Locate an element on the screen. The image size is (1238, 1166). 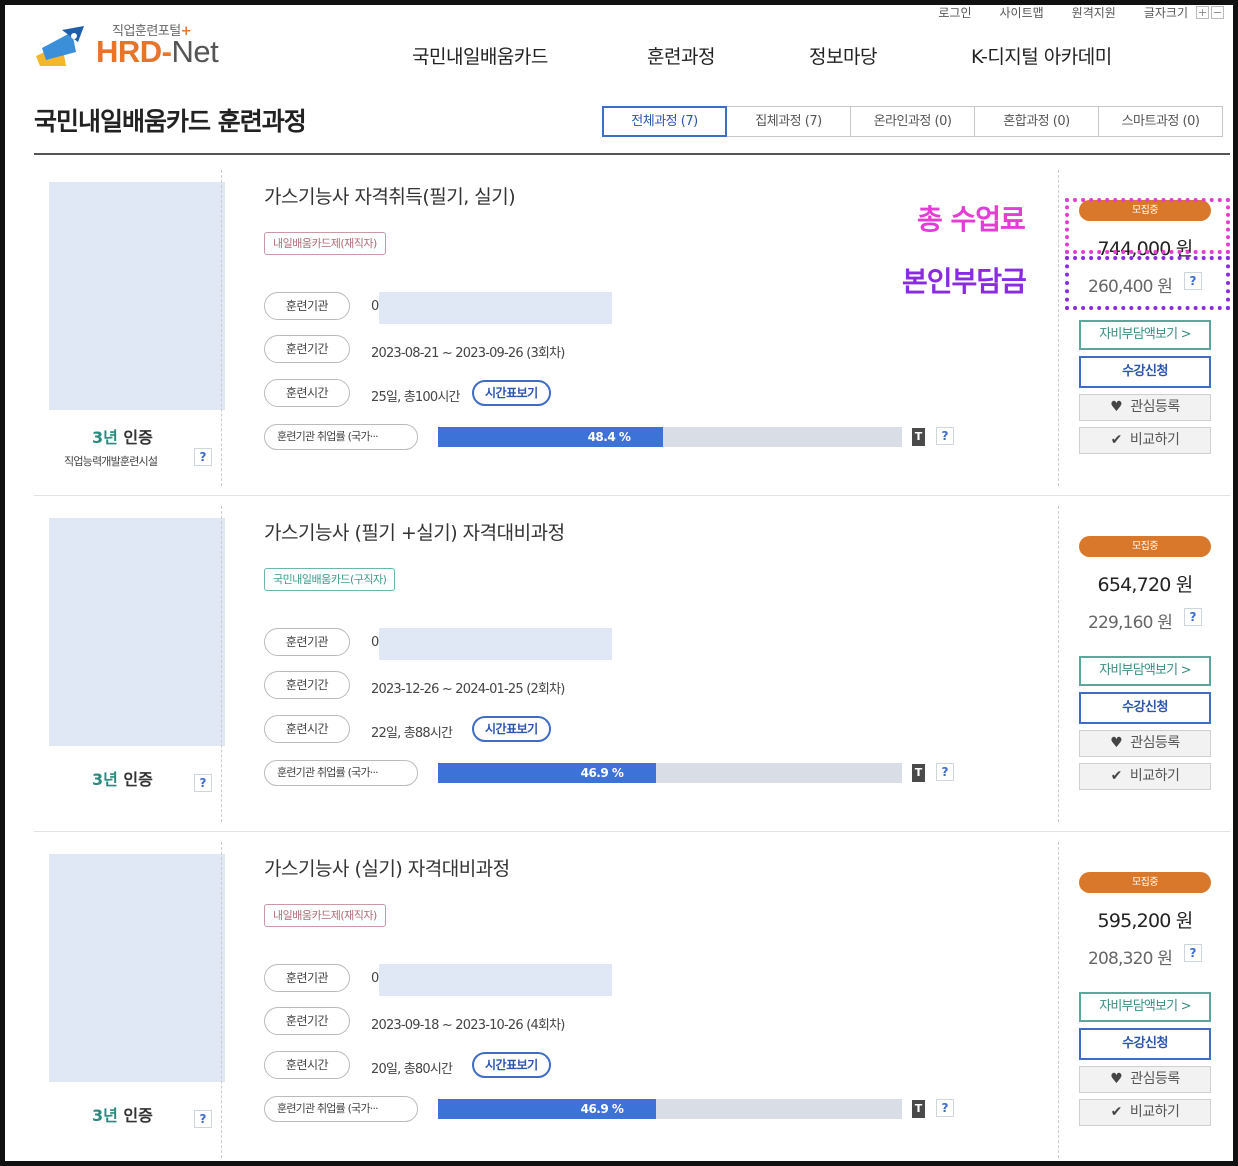
tab-all: 전체과정 (7) is located at coordinates (664, 121).